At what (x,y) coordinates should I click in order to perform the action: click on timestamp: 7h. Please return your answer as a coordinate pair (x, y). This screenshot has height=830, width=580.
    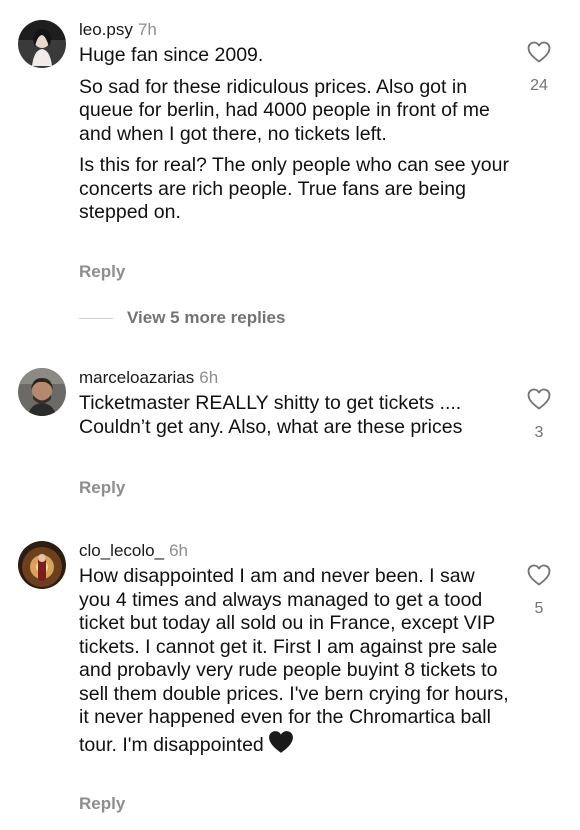
    Looking at the image, I should click on (147, 29).